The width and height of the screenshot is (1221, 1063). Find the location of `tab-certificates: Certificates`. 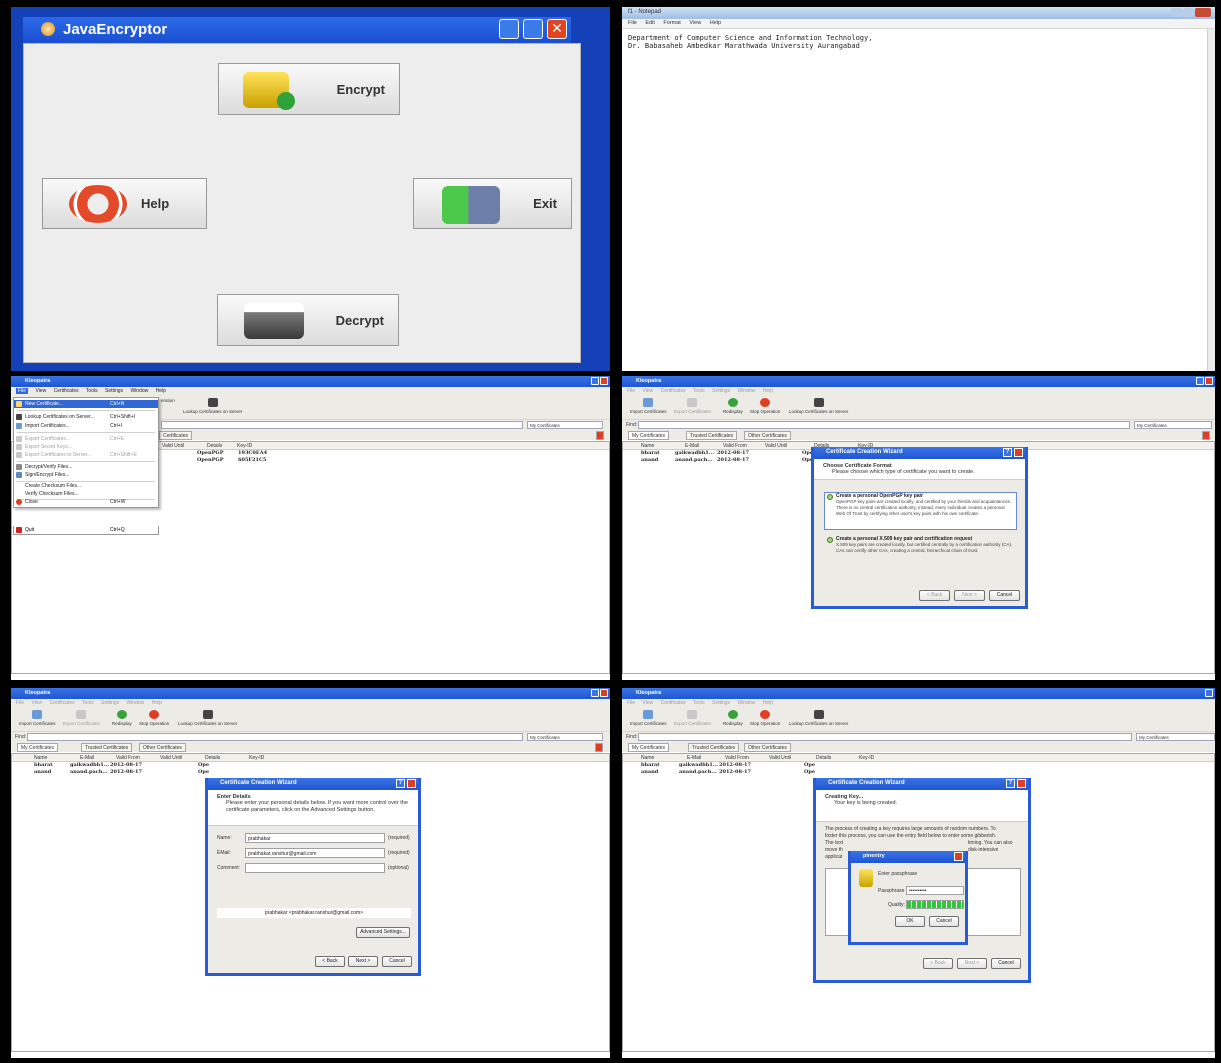

tab-certificates: Certificates is located at coordinates (176, 435).